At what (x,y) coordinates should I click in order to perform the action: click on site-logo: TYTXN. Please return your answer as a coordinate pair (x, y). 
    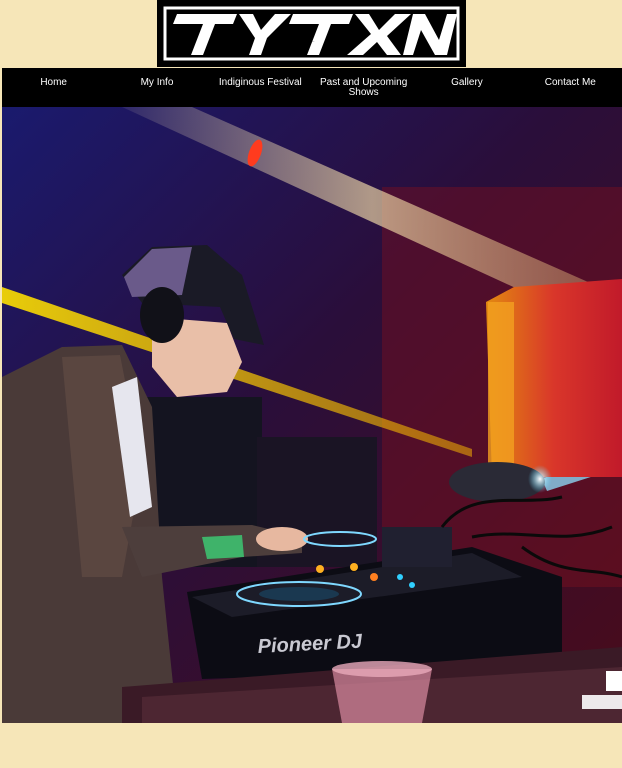
    Looking at the image, I should click on (311, 33).